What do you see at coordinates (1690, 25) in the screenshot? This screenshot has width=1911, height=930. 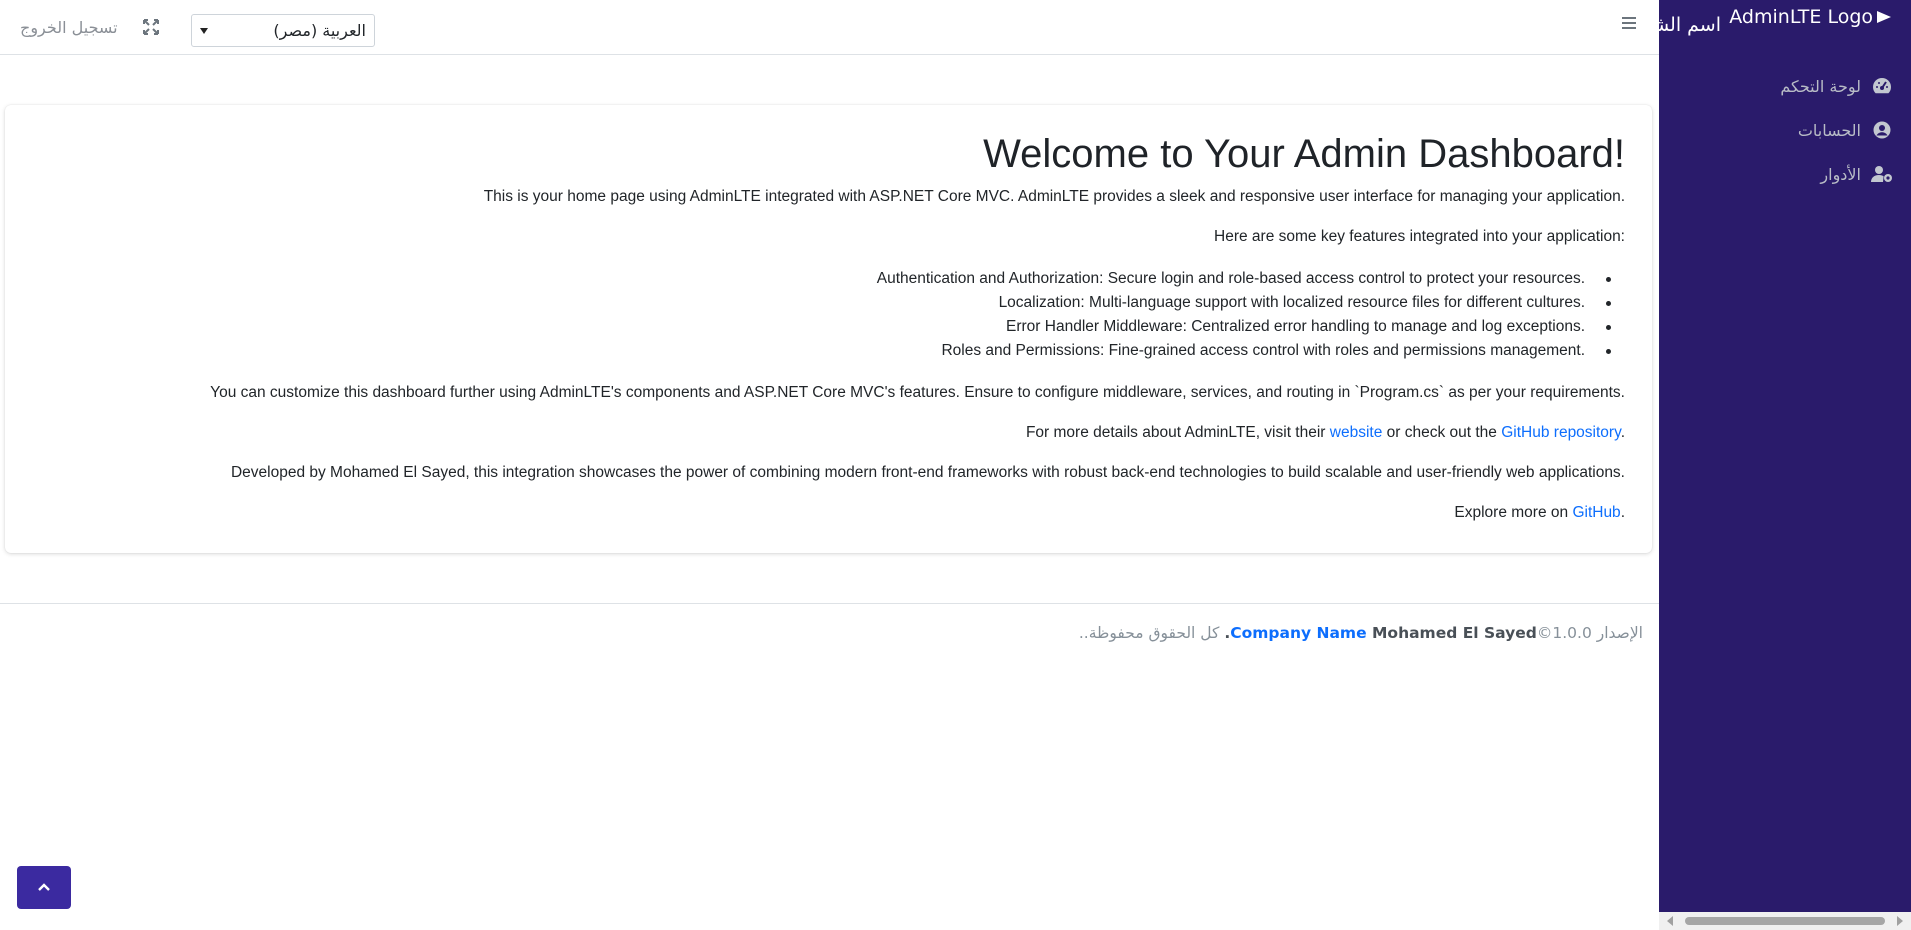 I see `brand-name: اسم الشركة` at bounding box center [1690, 25].